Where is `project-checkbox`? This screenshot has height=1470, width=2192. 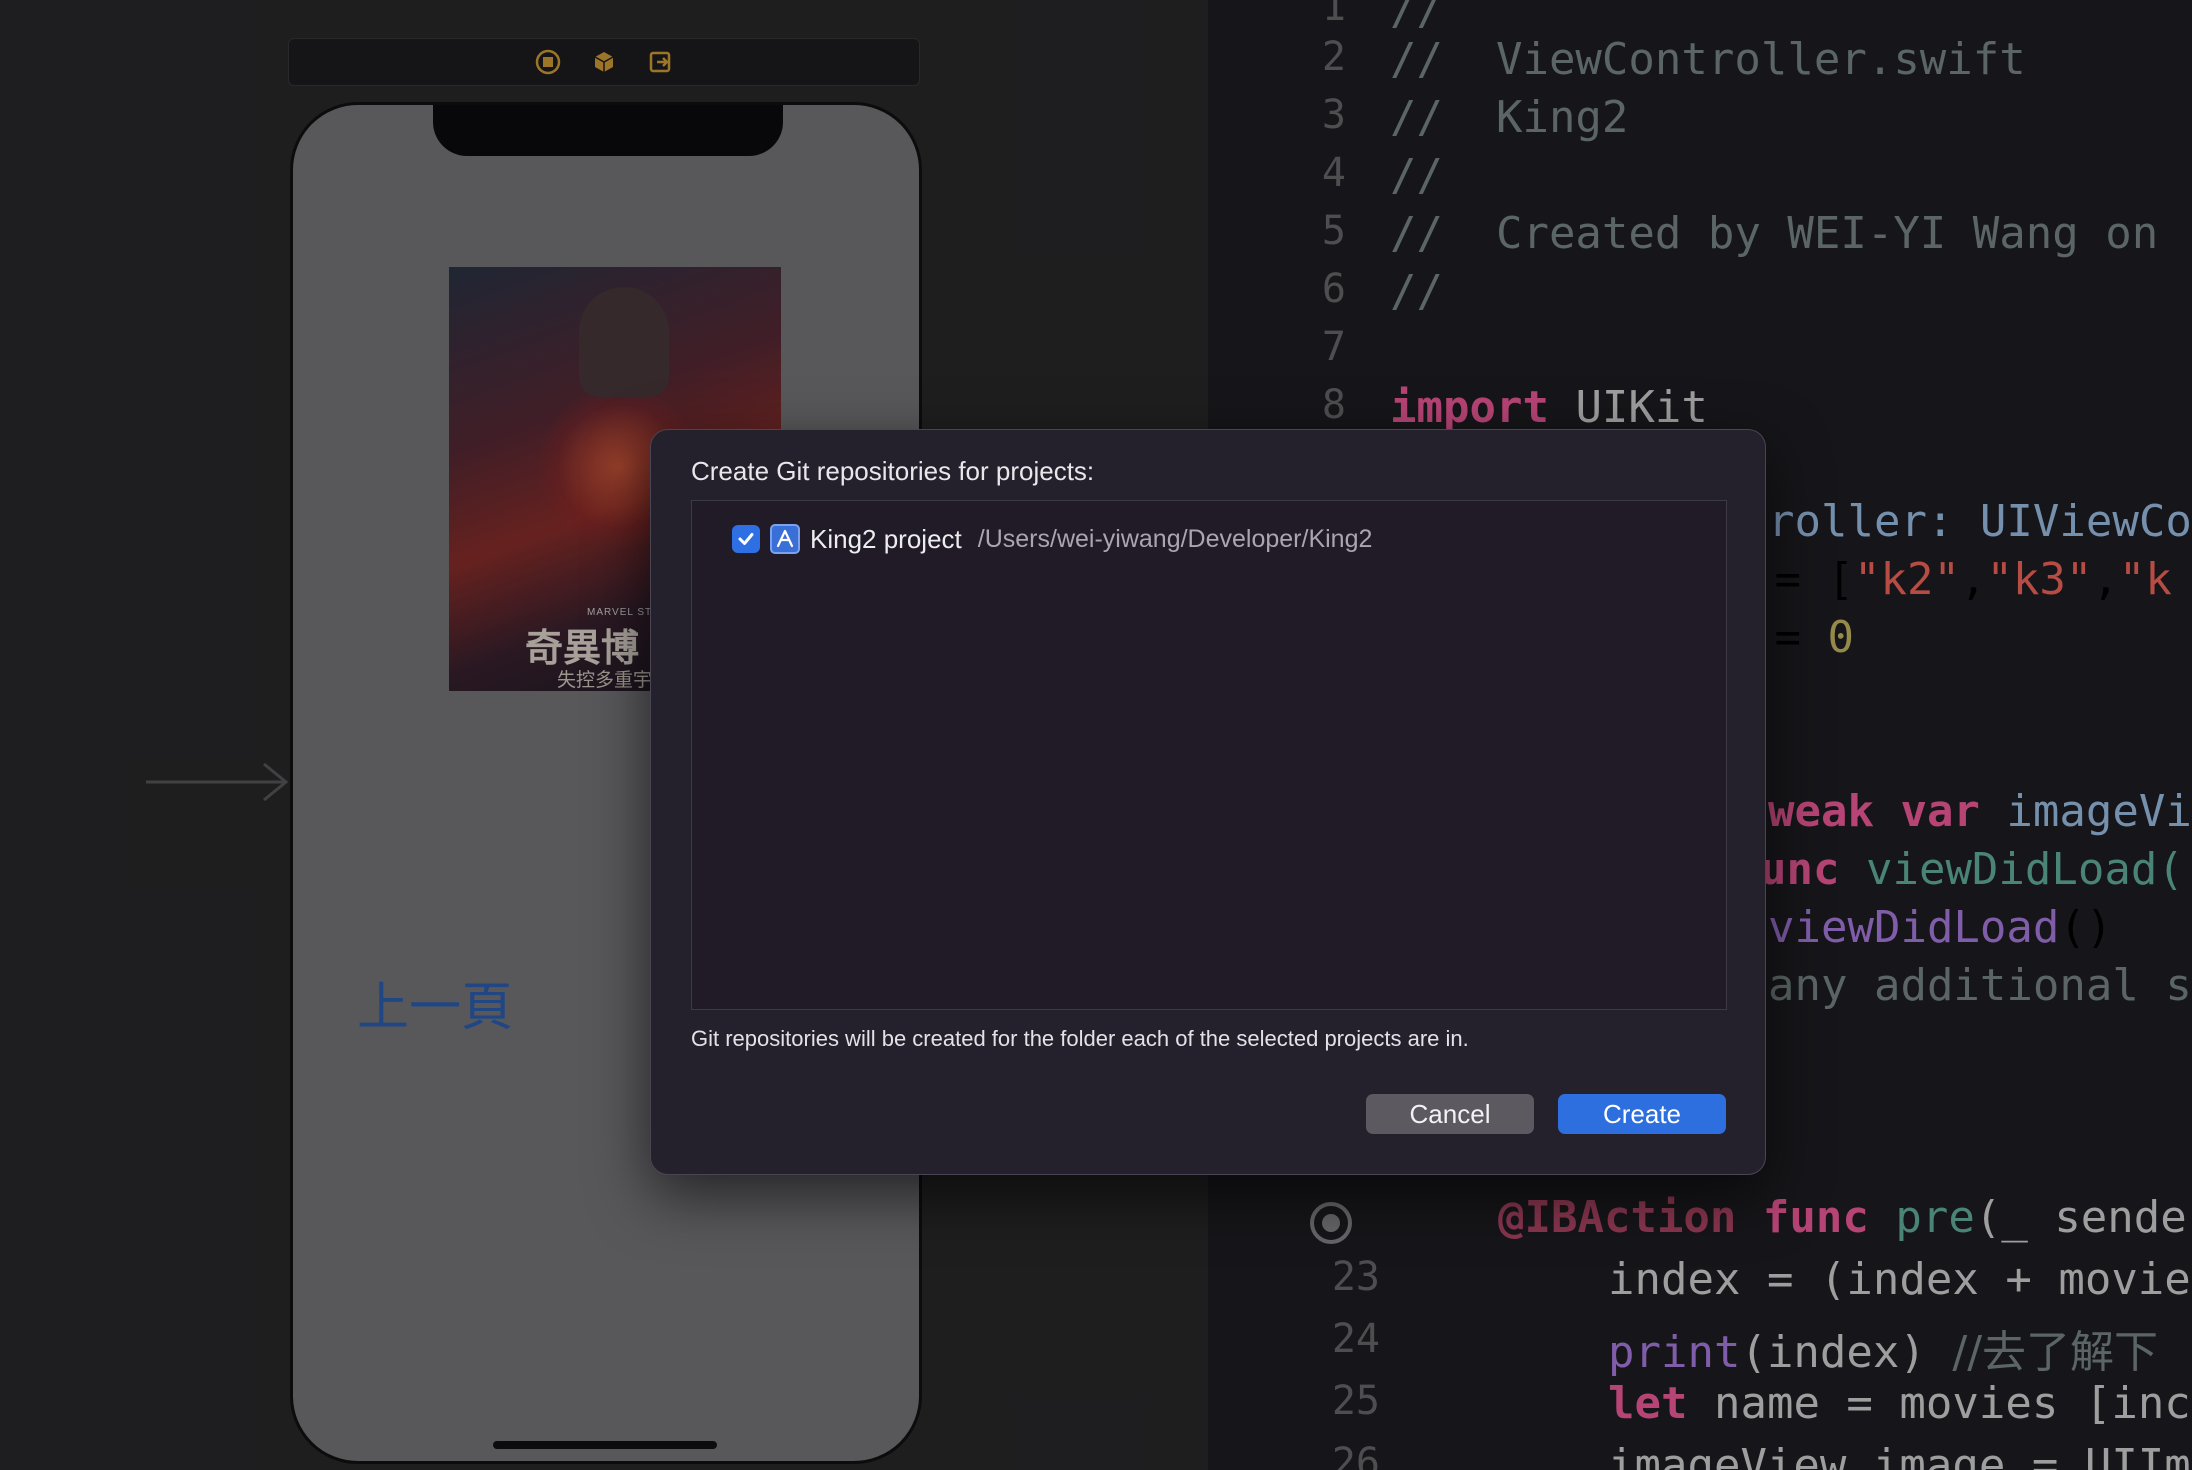
project-checkbox is located at coordinates (746, 539).